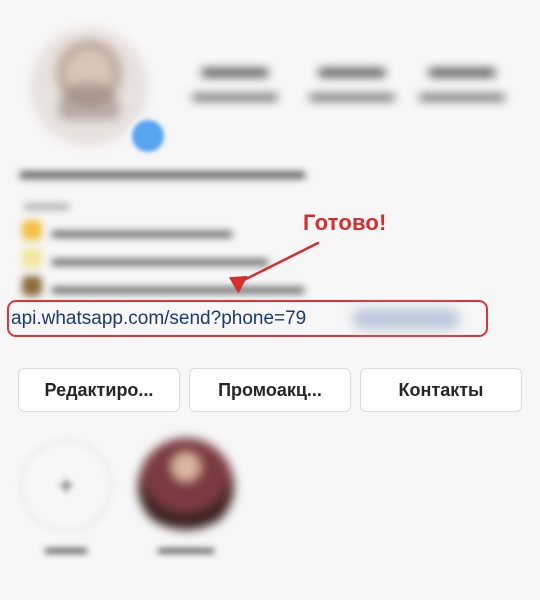 The height and width of the screenshot is (600, 540). Describe the element at coordinates (352, 68) in the screenshot. I see `stat-followers-count: ▬▬▬` at that location.